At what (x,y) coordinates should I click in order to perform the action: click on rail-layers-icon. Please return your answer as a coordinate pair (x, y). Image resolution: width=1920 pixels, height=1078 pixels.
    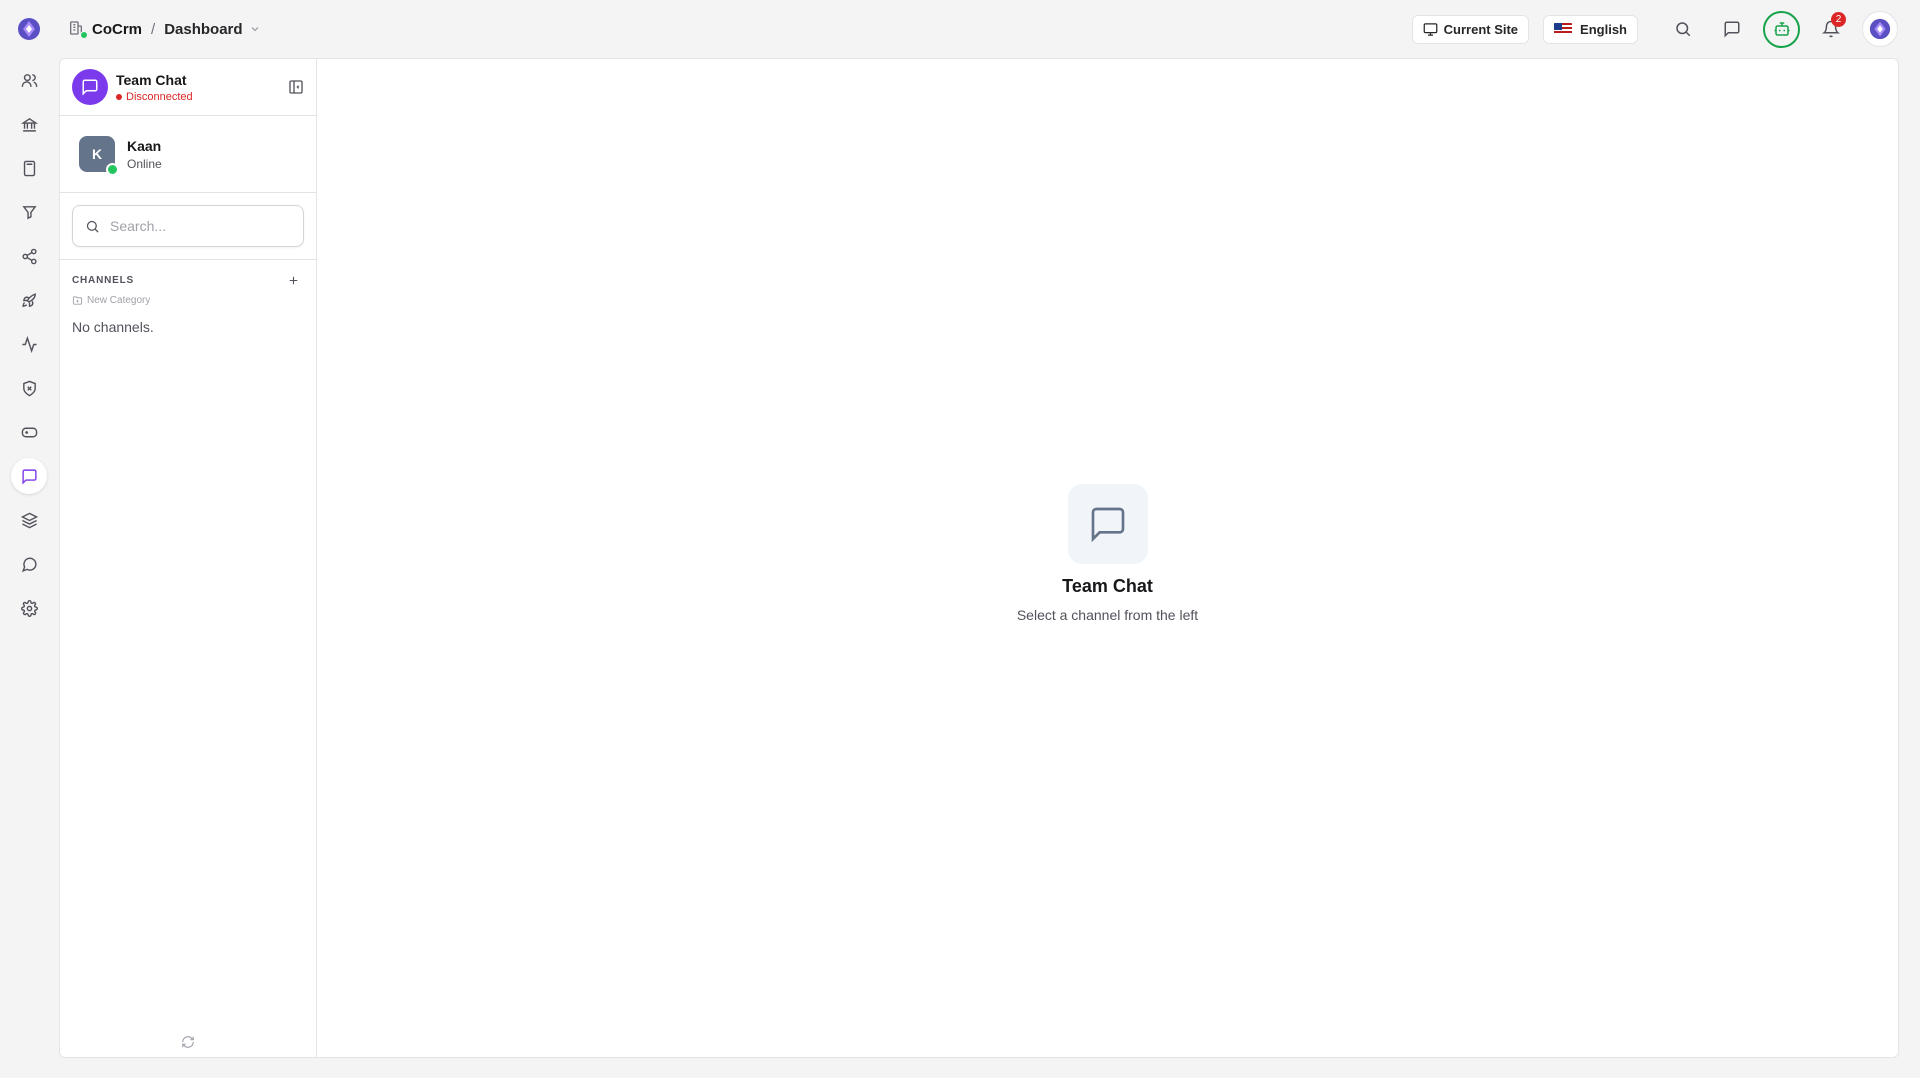
    Looking at the image, I should click on (29, 520).